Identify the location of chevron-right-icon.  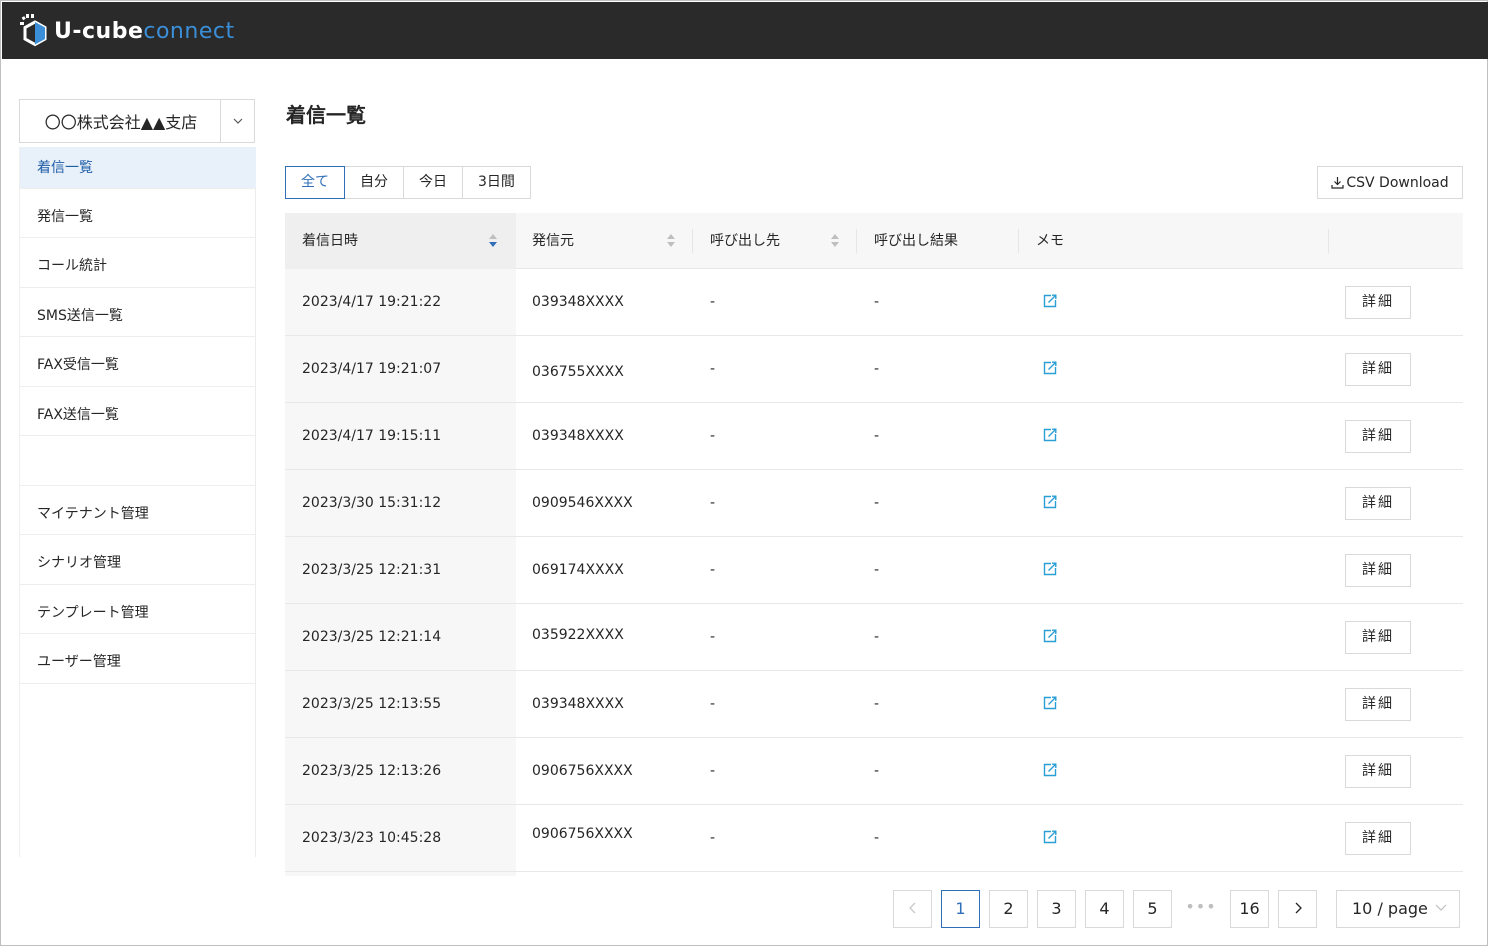
(1298, 908).